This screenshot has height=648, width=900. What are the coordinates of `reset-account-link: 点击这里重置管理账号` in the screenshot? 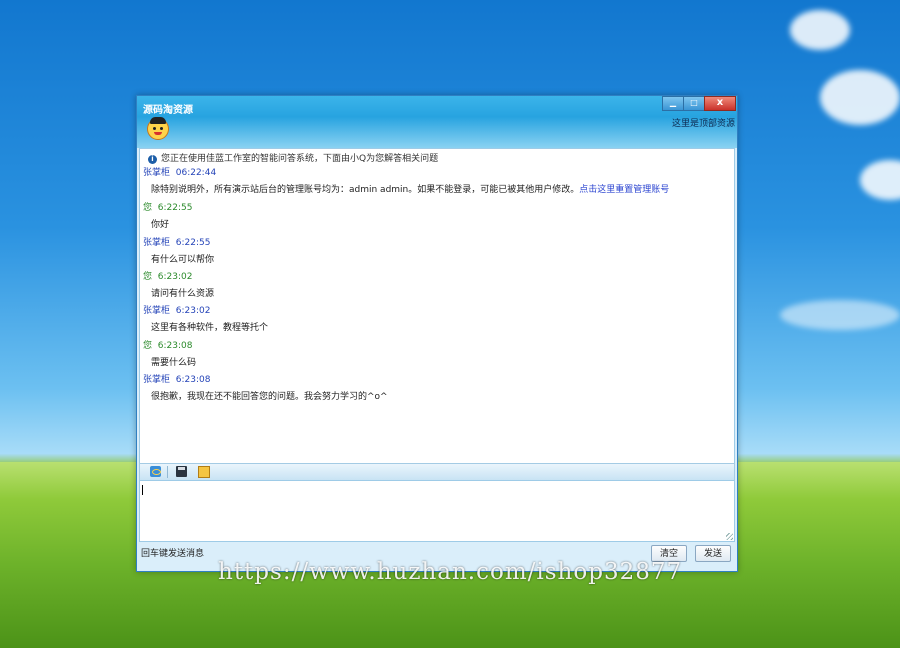 It's located at (624, 190).